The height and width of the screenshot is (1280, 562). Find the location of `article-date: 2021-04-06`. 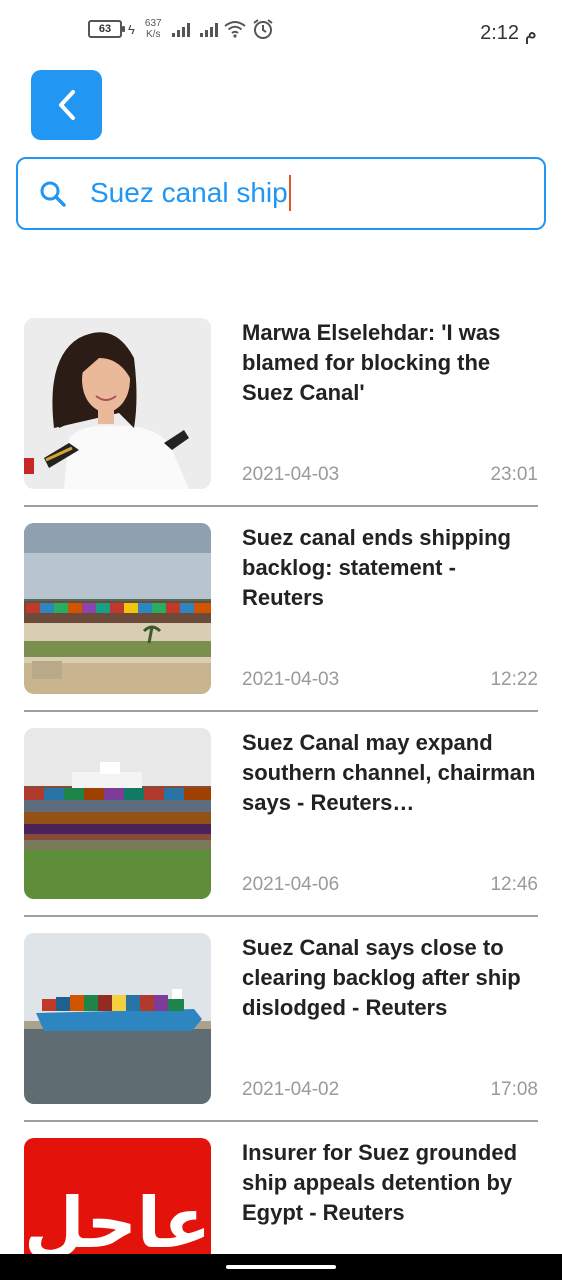

article-date: 2021-04-06 is located at coordinates (291, 884).